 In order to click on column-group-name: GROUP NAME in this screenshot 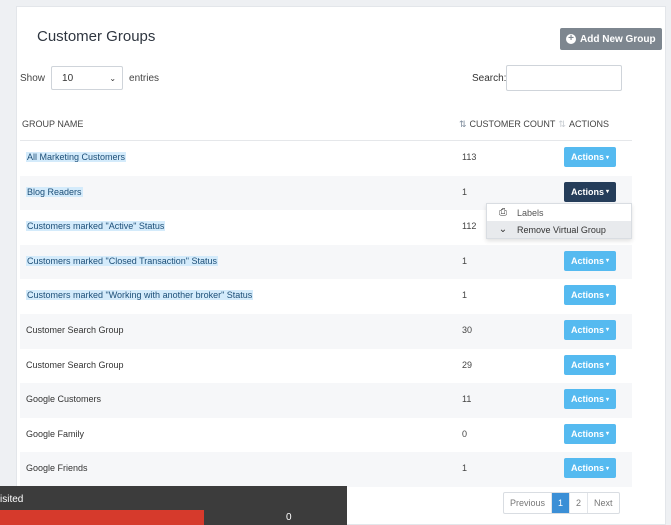, I will do `click(52, 124)`.